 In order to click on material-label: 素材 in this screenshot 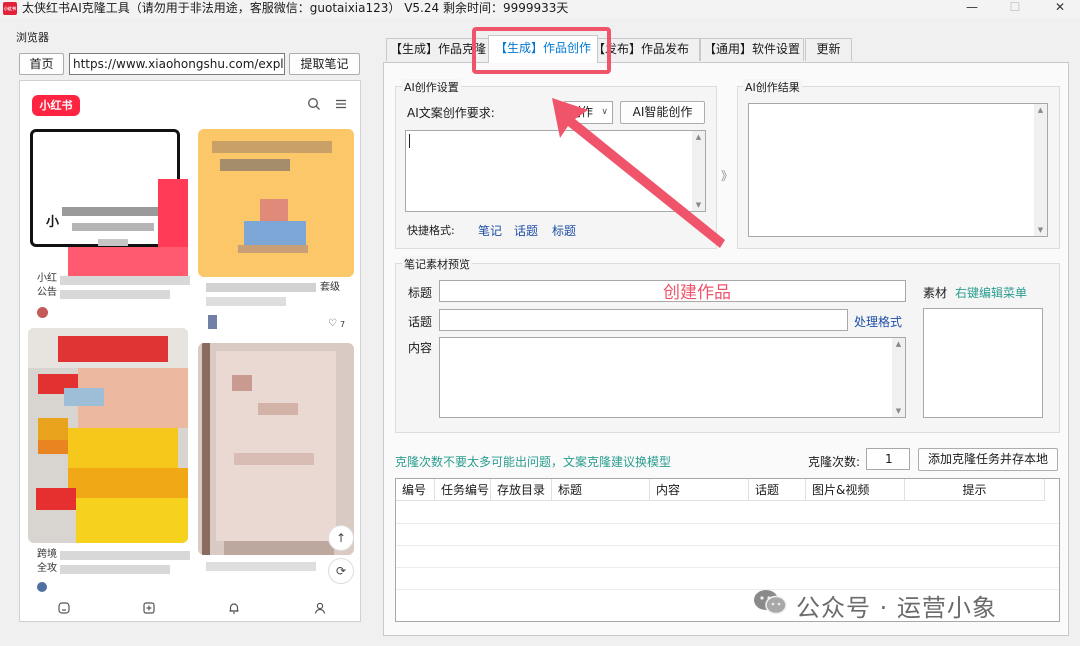, I will do `click(935, 293)`.